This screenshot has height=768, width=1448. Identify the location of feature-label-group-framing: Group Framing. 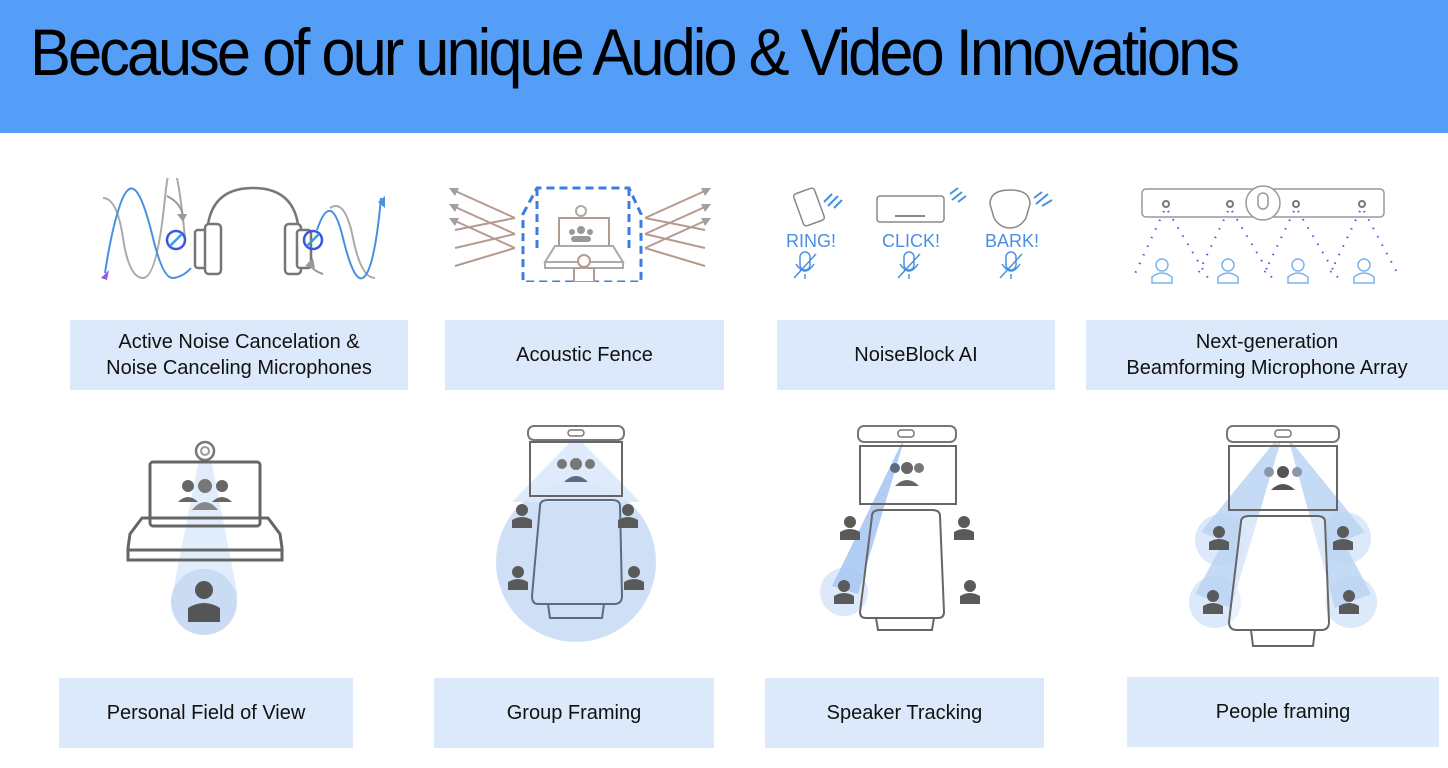
(574, 713).